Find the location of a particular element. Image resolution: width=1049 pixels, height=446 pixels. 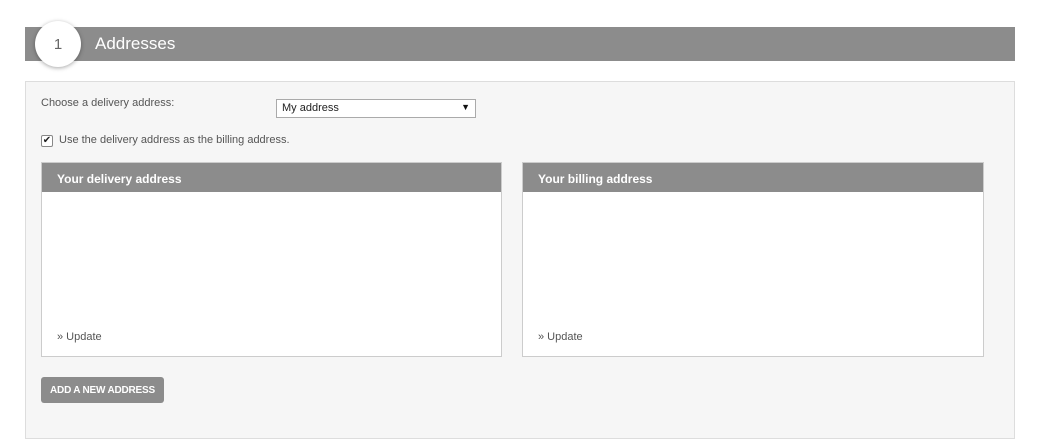

delivery-update-link: » Update is located at coordinates (79, 337).